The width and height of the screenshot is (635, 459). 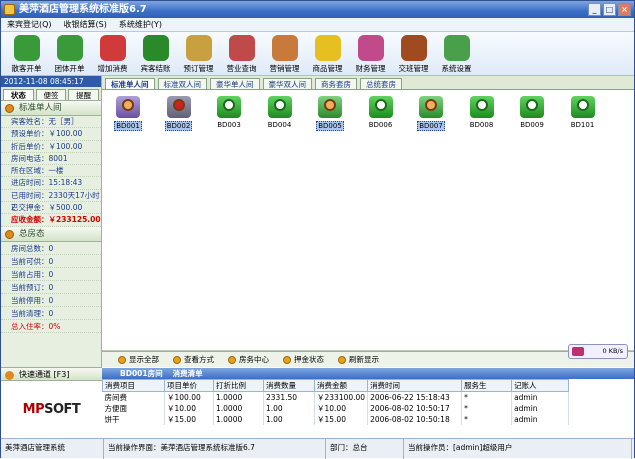 What do you see at coordinates (415, 385) in the screenshot?
I see `column-header: 消费时间` at bounding box center [415, 385].